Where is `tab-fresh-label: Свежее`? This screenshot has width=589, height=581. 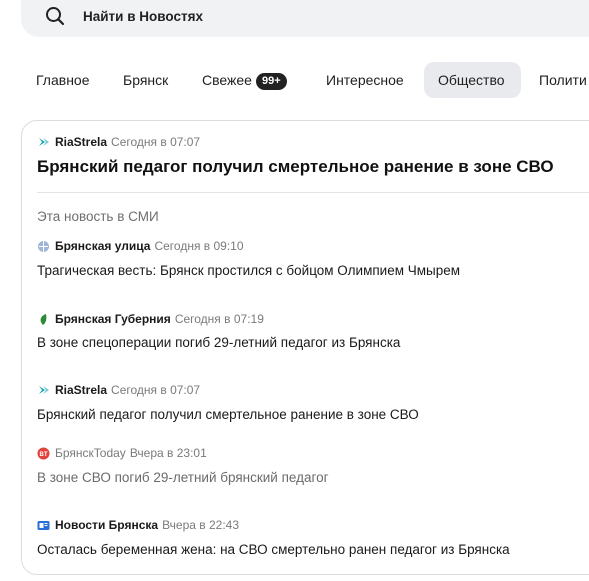 tab-fresh-label: Свежее is located at coordinates (227, 80).